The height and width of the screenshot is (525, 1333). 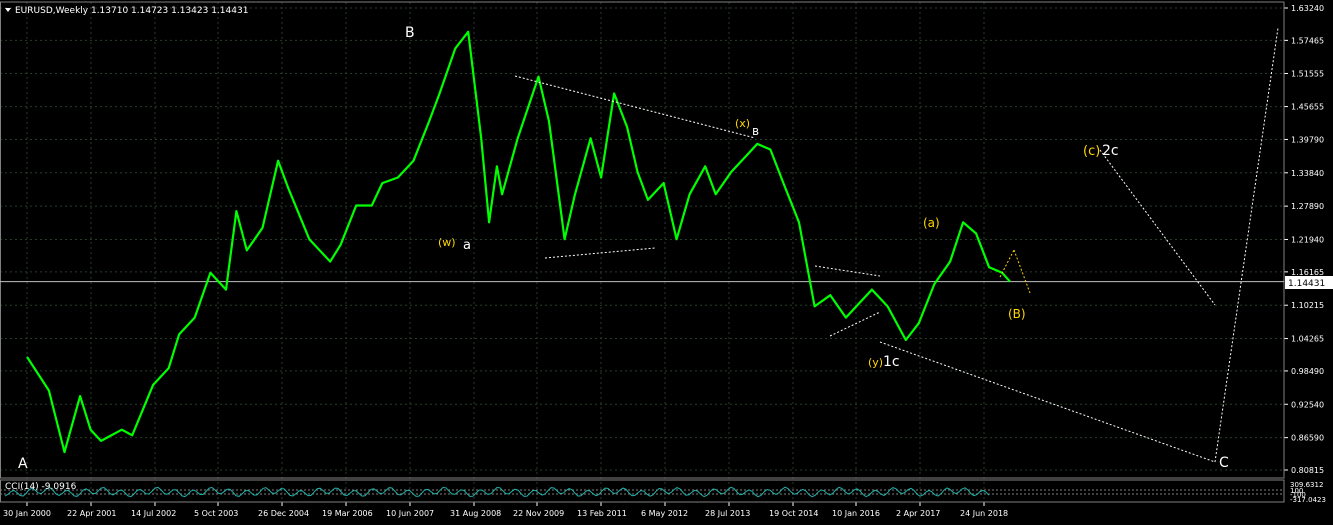 What do you see at coordinates (1307, 438) in the screenshot?
I see `y-tick-label: 0.86590` at bounding box center [1307, 438].